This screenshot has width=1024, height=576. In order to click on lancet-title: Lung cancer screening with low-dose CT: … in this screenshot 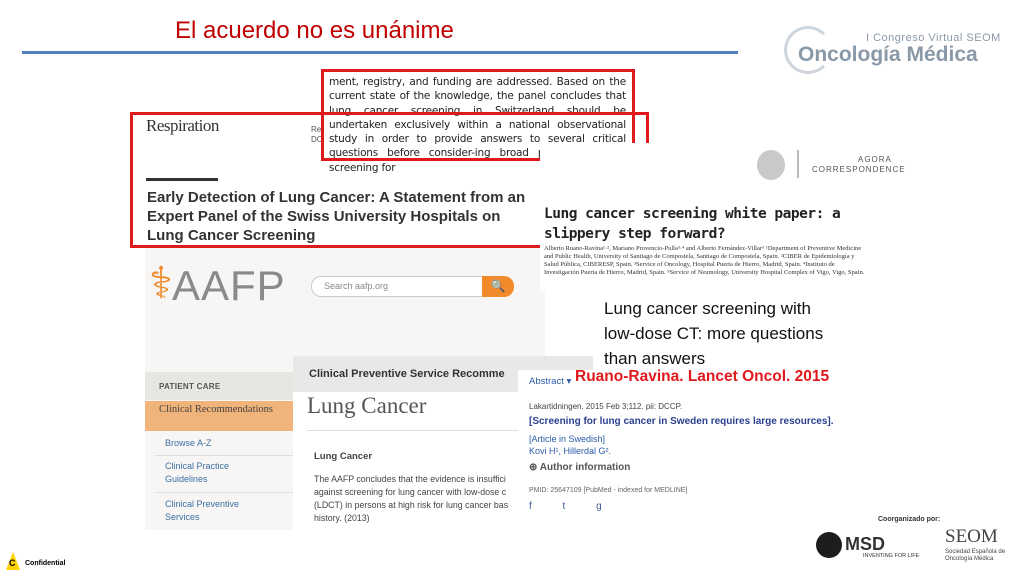, I will do `click(714, 333)`.